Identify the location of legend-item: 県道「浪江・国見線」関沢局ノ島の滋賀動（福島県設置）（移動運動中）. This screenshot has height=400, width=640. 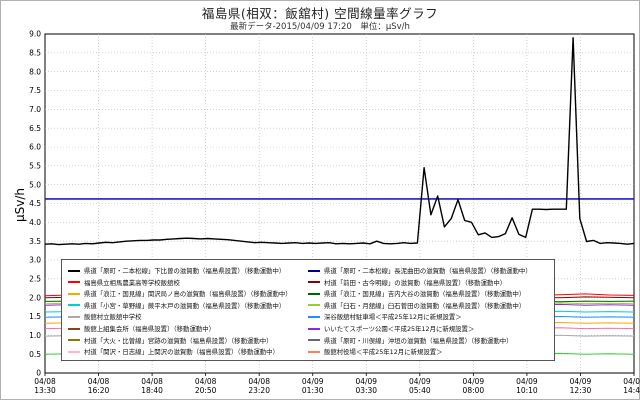
(186, 293).